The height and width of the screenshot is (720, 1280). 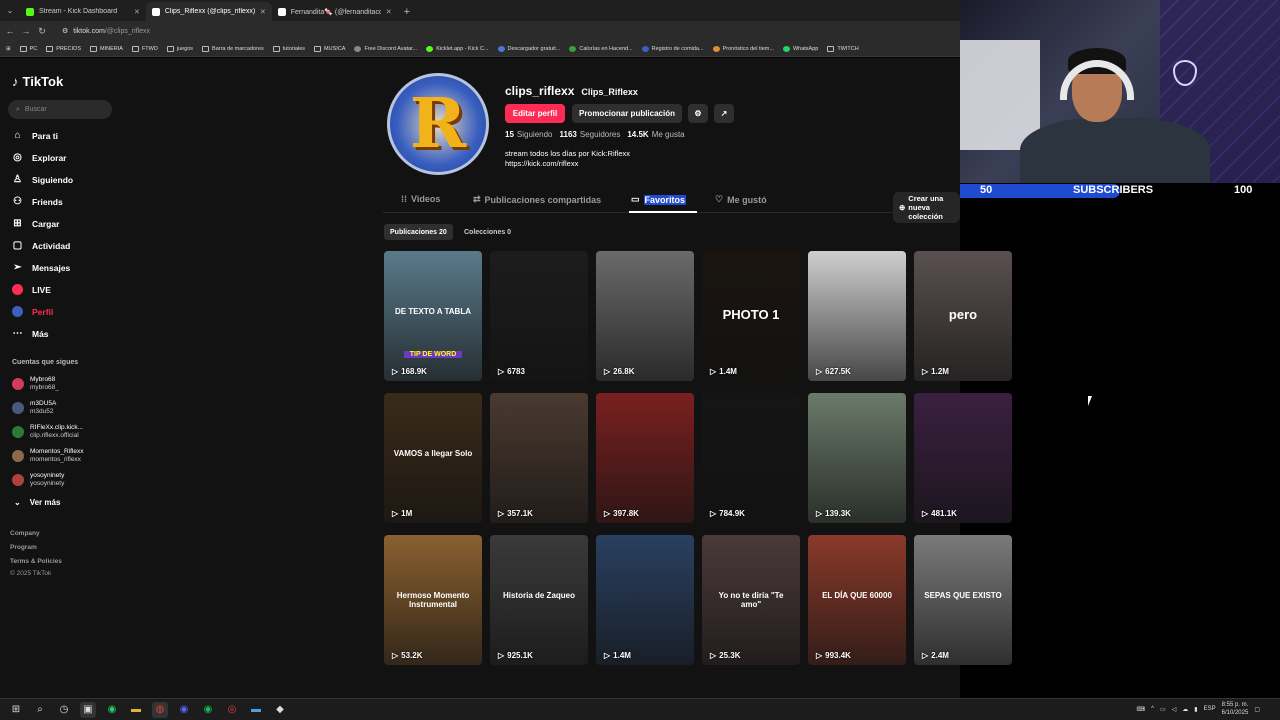 What do you see at coordinates (645, 458) in the screenshot?
I see `video-thumbnail: ▷ 397.8K` at bounding box center [645, 458].